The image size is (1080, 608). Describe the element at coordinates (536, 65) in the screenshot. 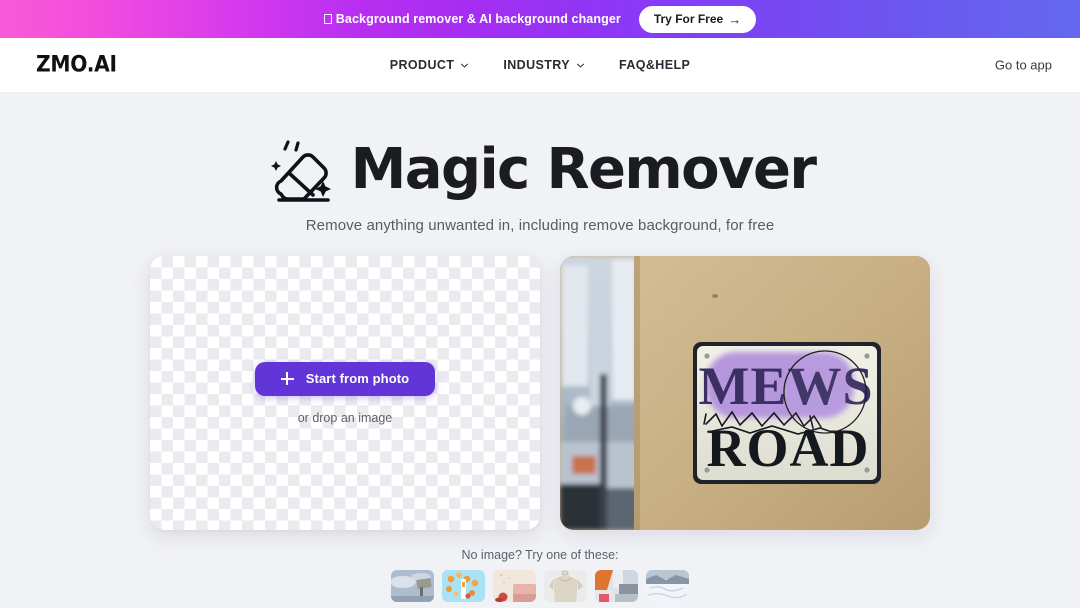

I see `nav-item-industry-label: INDUSTRY` at that location.